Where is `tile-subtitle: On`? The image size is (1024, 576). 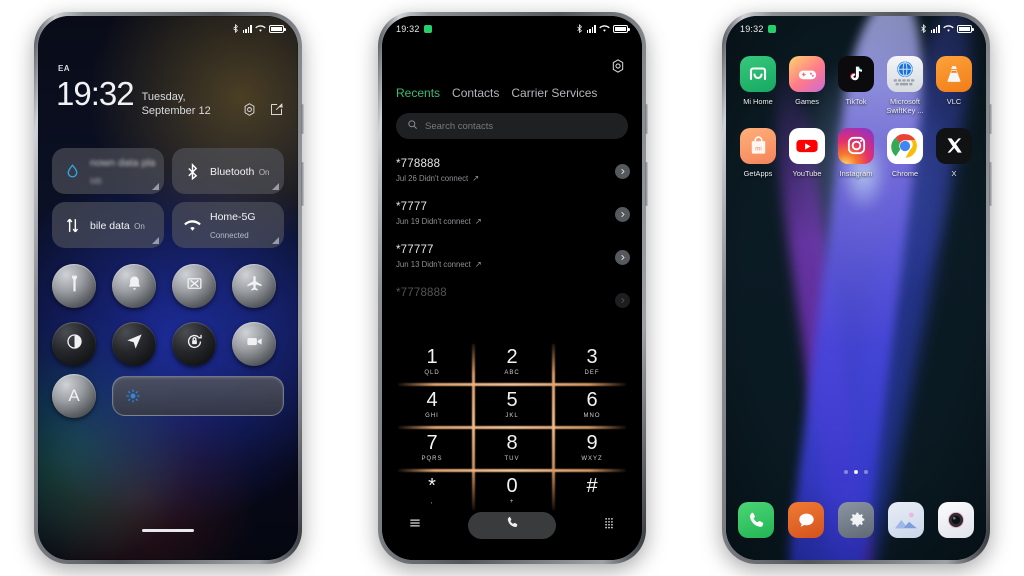
tile-subtitle: On is located at coordinates (139, 226).